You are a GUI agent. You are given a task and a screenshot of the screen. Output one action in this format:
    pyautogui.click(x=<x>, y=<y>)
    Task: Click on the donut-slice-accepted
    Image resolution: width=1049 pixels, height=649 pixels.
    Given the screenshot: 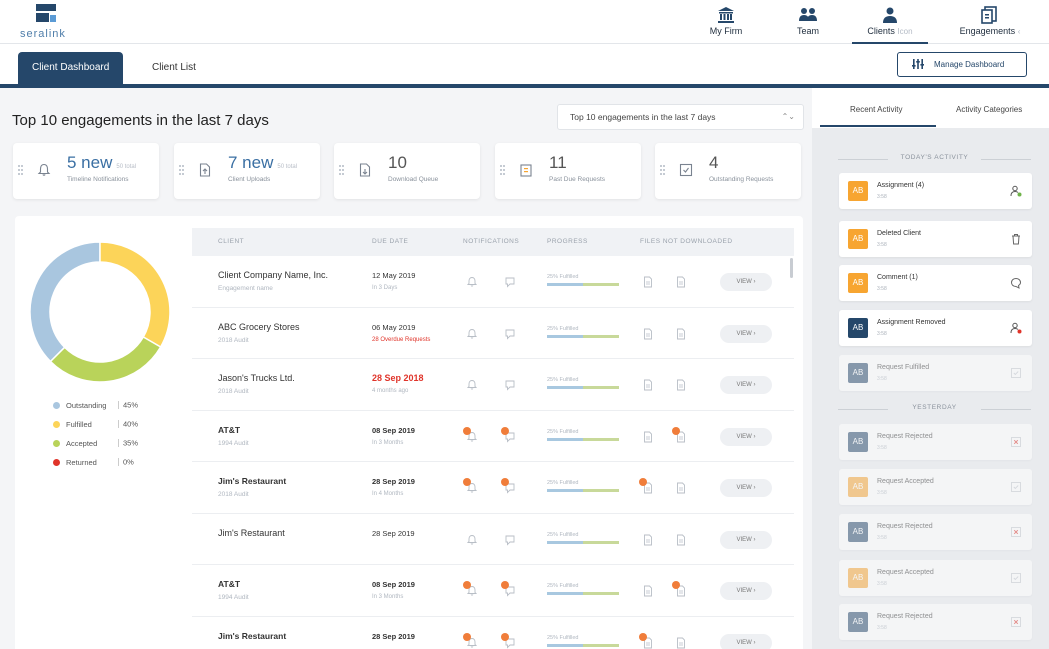 What is the action you would take?
    pyautogui.click(x=105, y=359)
    